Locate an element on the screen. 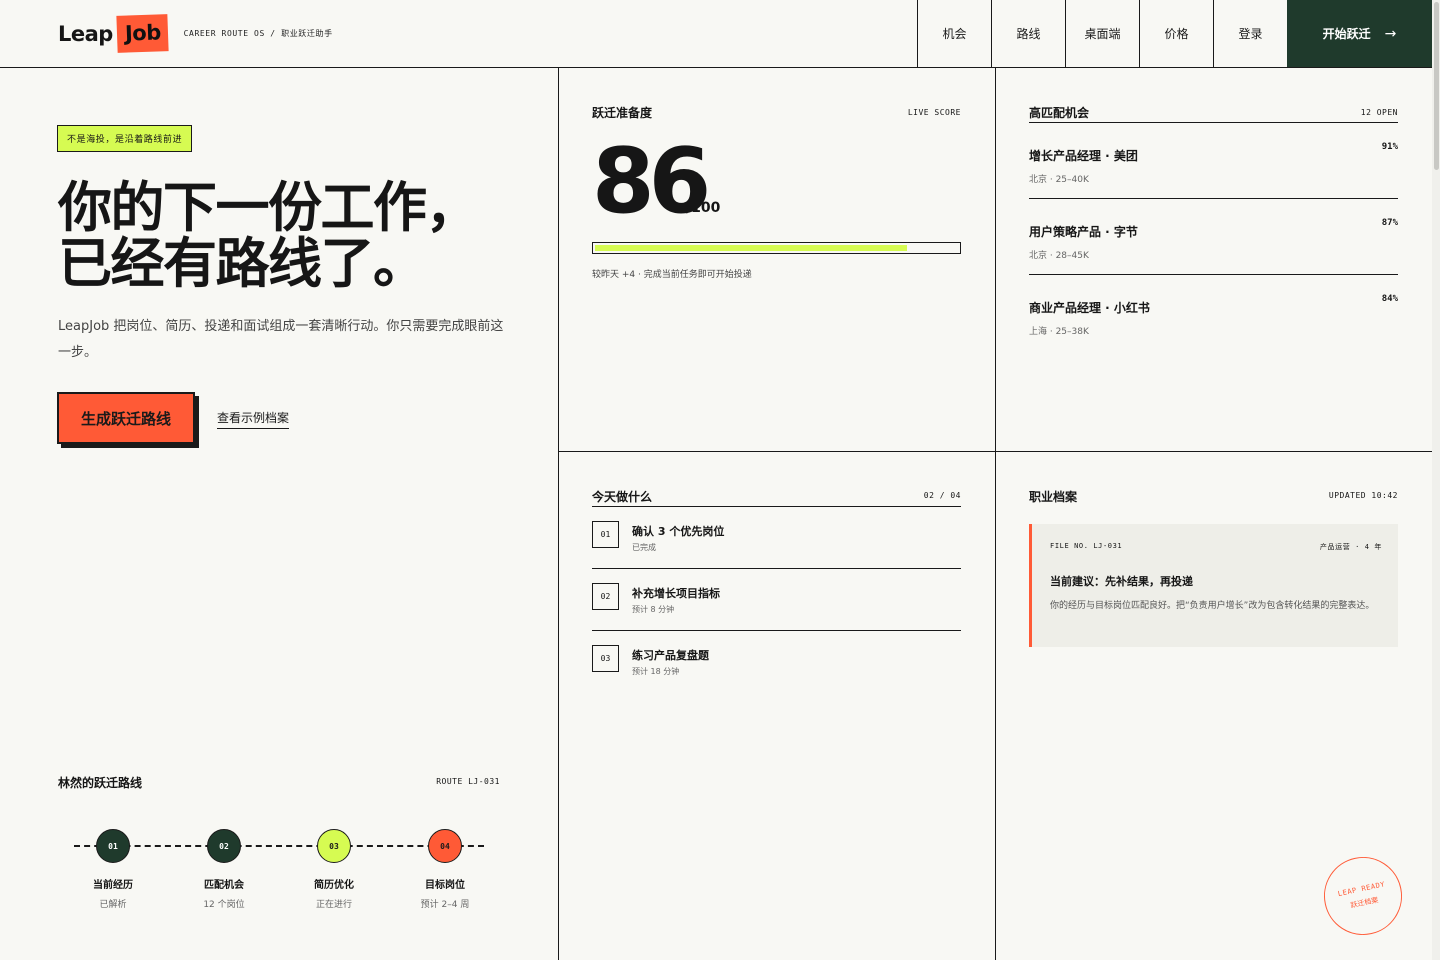  main-nav: 机会 路线 桌面端 价格 登录 开始跃迁 → is located at coordinates (1174, 33).